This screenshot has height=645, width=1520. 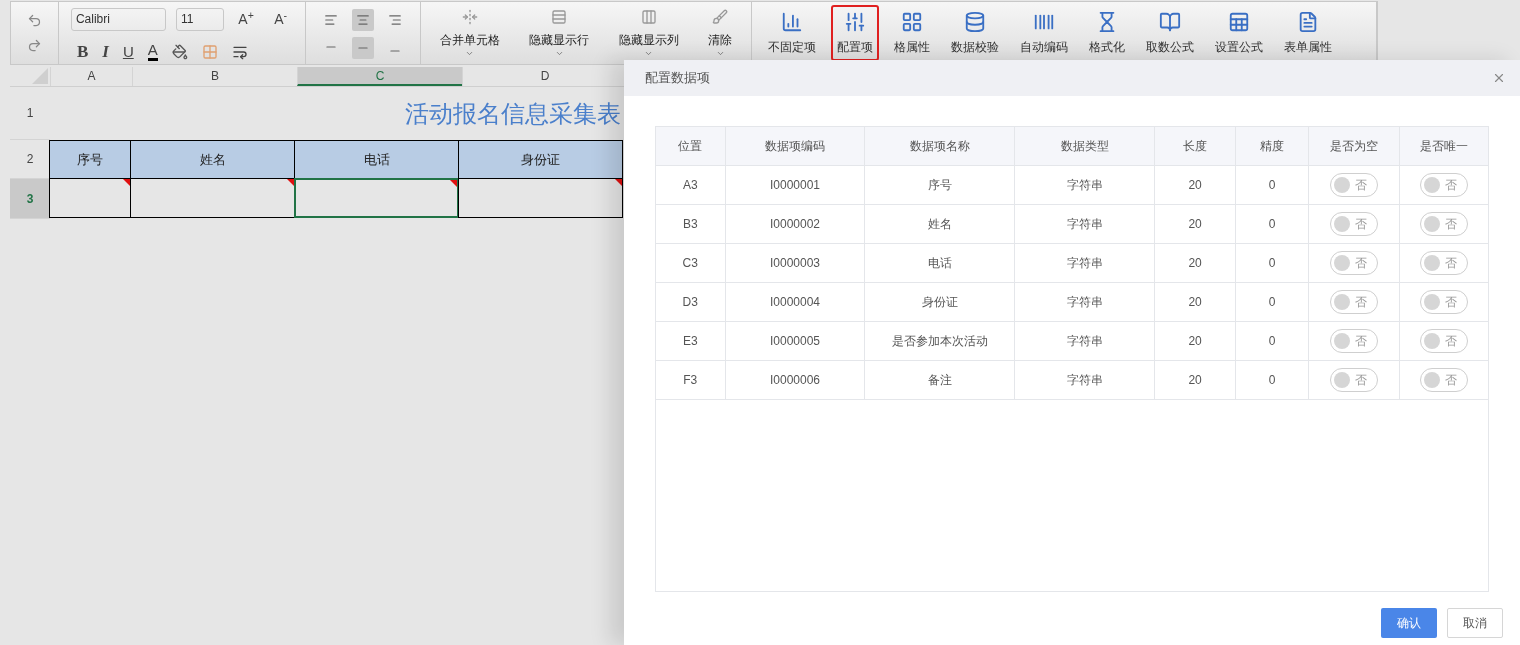 What do you see at coordinates (940, 341) in the screenshot?
I see `table-cell: 是否参加本次活动` at bounding box center [940, 341].